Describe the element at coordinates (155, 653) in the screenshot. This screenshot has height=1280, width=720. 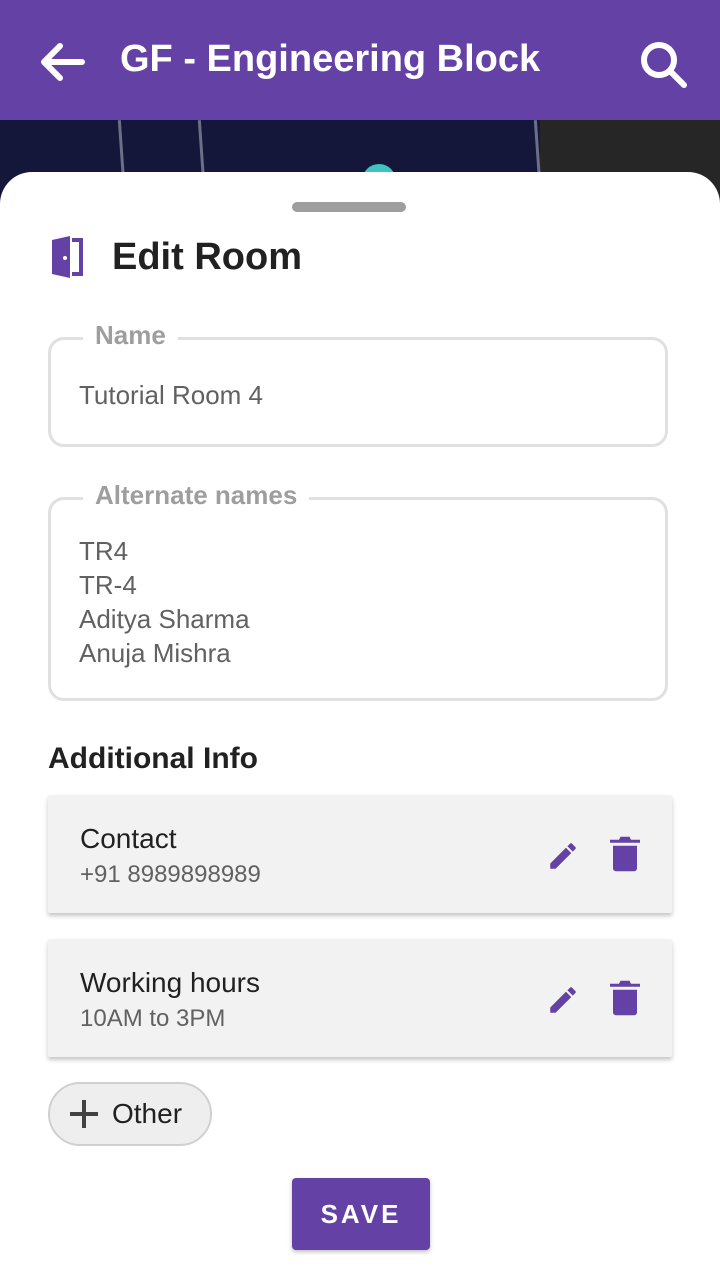
I see `alternate-name-line: Anuja Mishra` at that location.